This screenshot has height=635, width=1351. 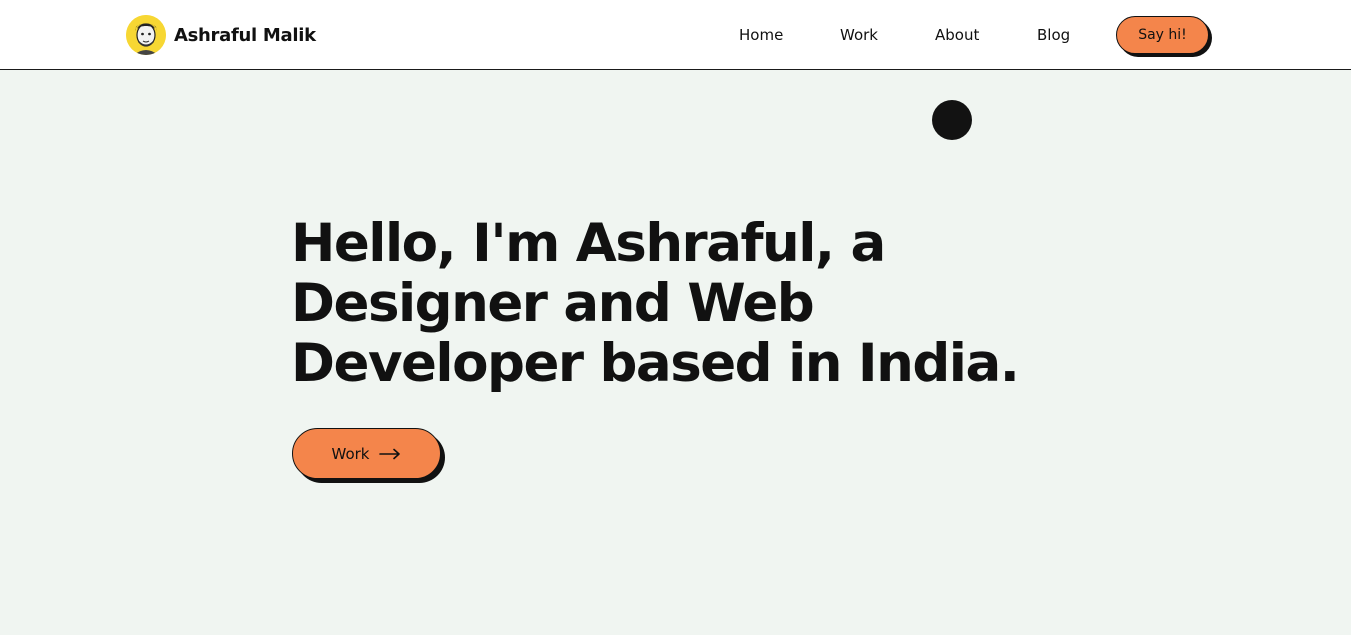 What do you see at coordinates (390, 453) in the screenshot?
I see `arrow-right-icon` at bounding box center [390, 453].